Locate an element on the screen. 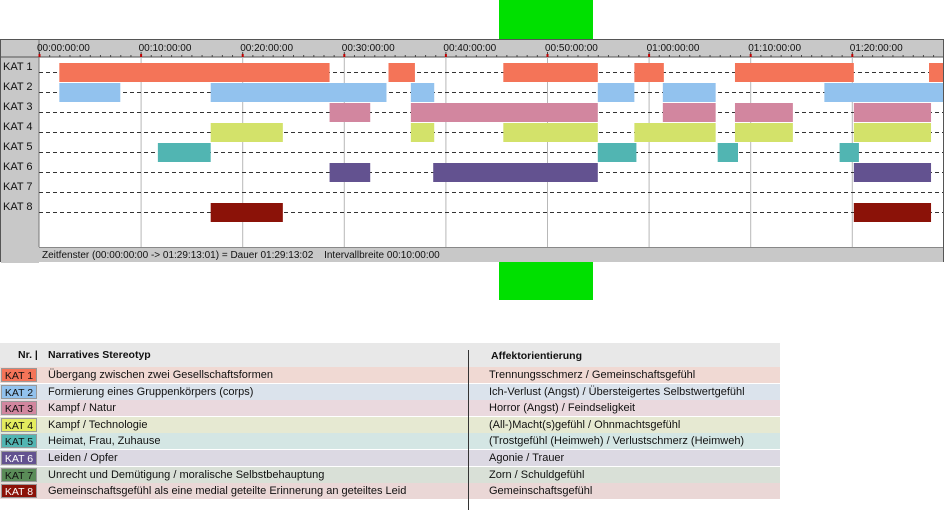  x-tick-label: 00:50:00:00 is located at coordinates (571, 48).